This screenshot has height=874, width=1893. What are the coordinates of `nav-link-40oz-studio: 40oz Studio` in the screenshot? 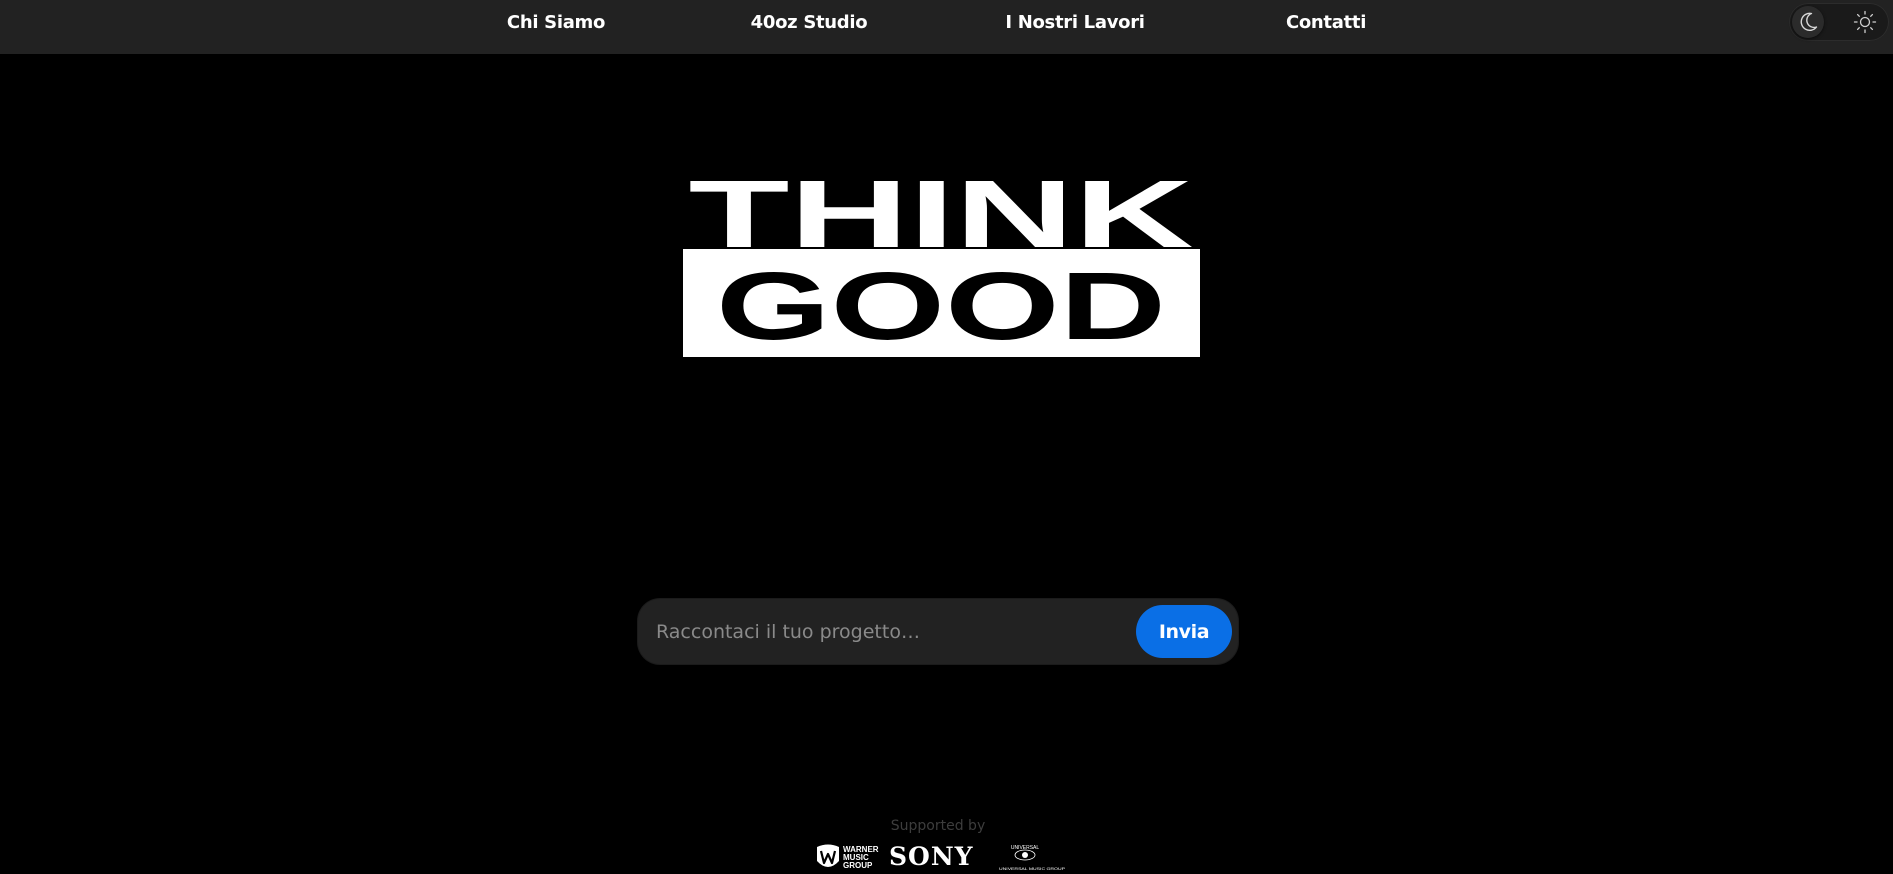 It's located at (809, 23).